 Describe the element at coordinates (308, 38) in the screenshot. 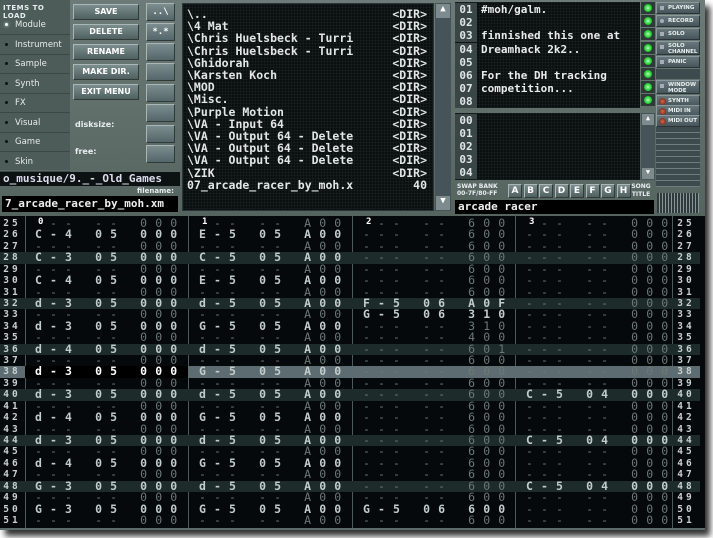

I see `file-list-item: \Chris Huelsbeck - Turri <DIR>` at that location.